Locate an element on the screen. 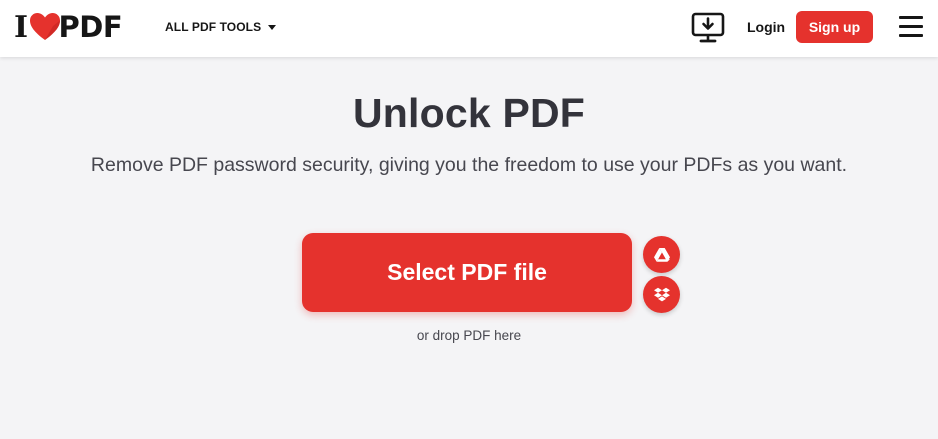  ilovepdf-logo: I PDF is located at coordinates (68, 27).